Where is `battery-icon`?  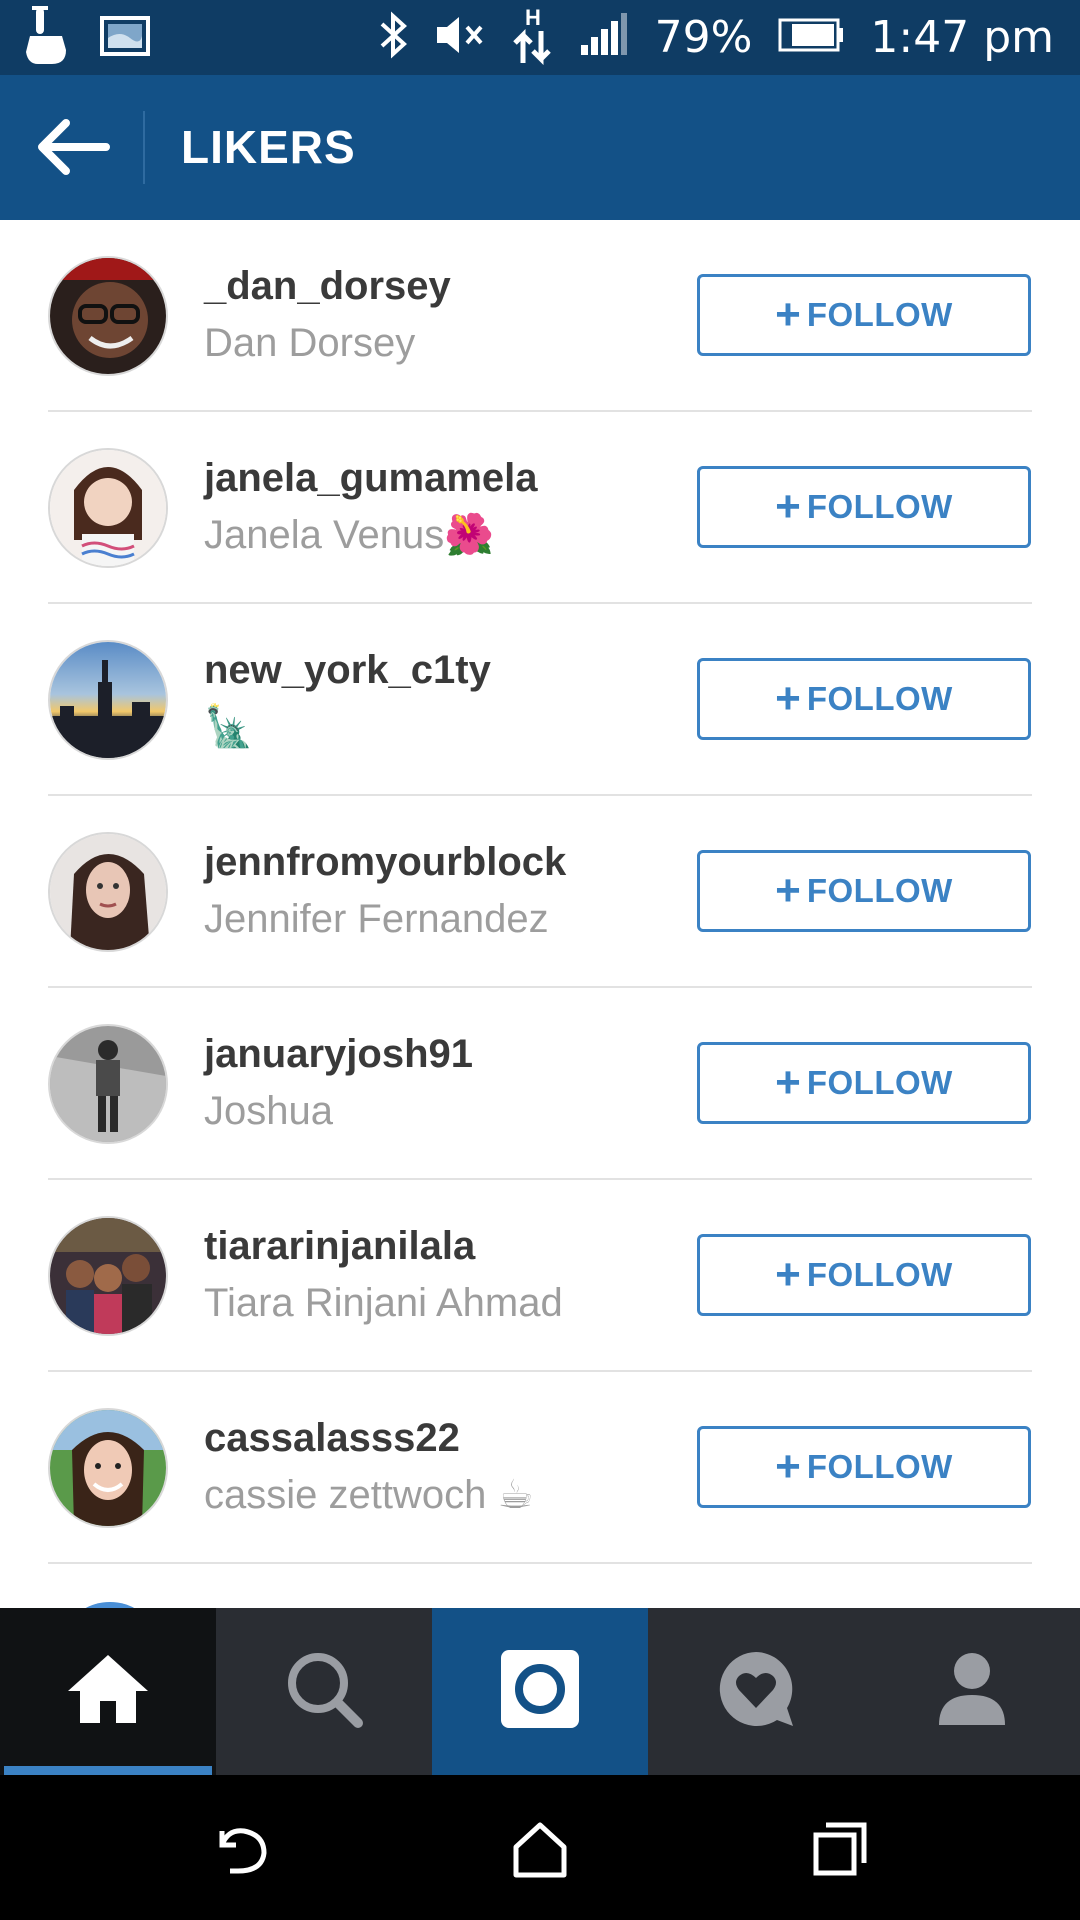 battery-icon is located at coordinates (811, 37).